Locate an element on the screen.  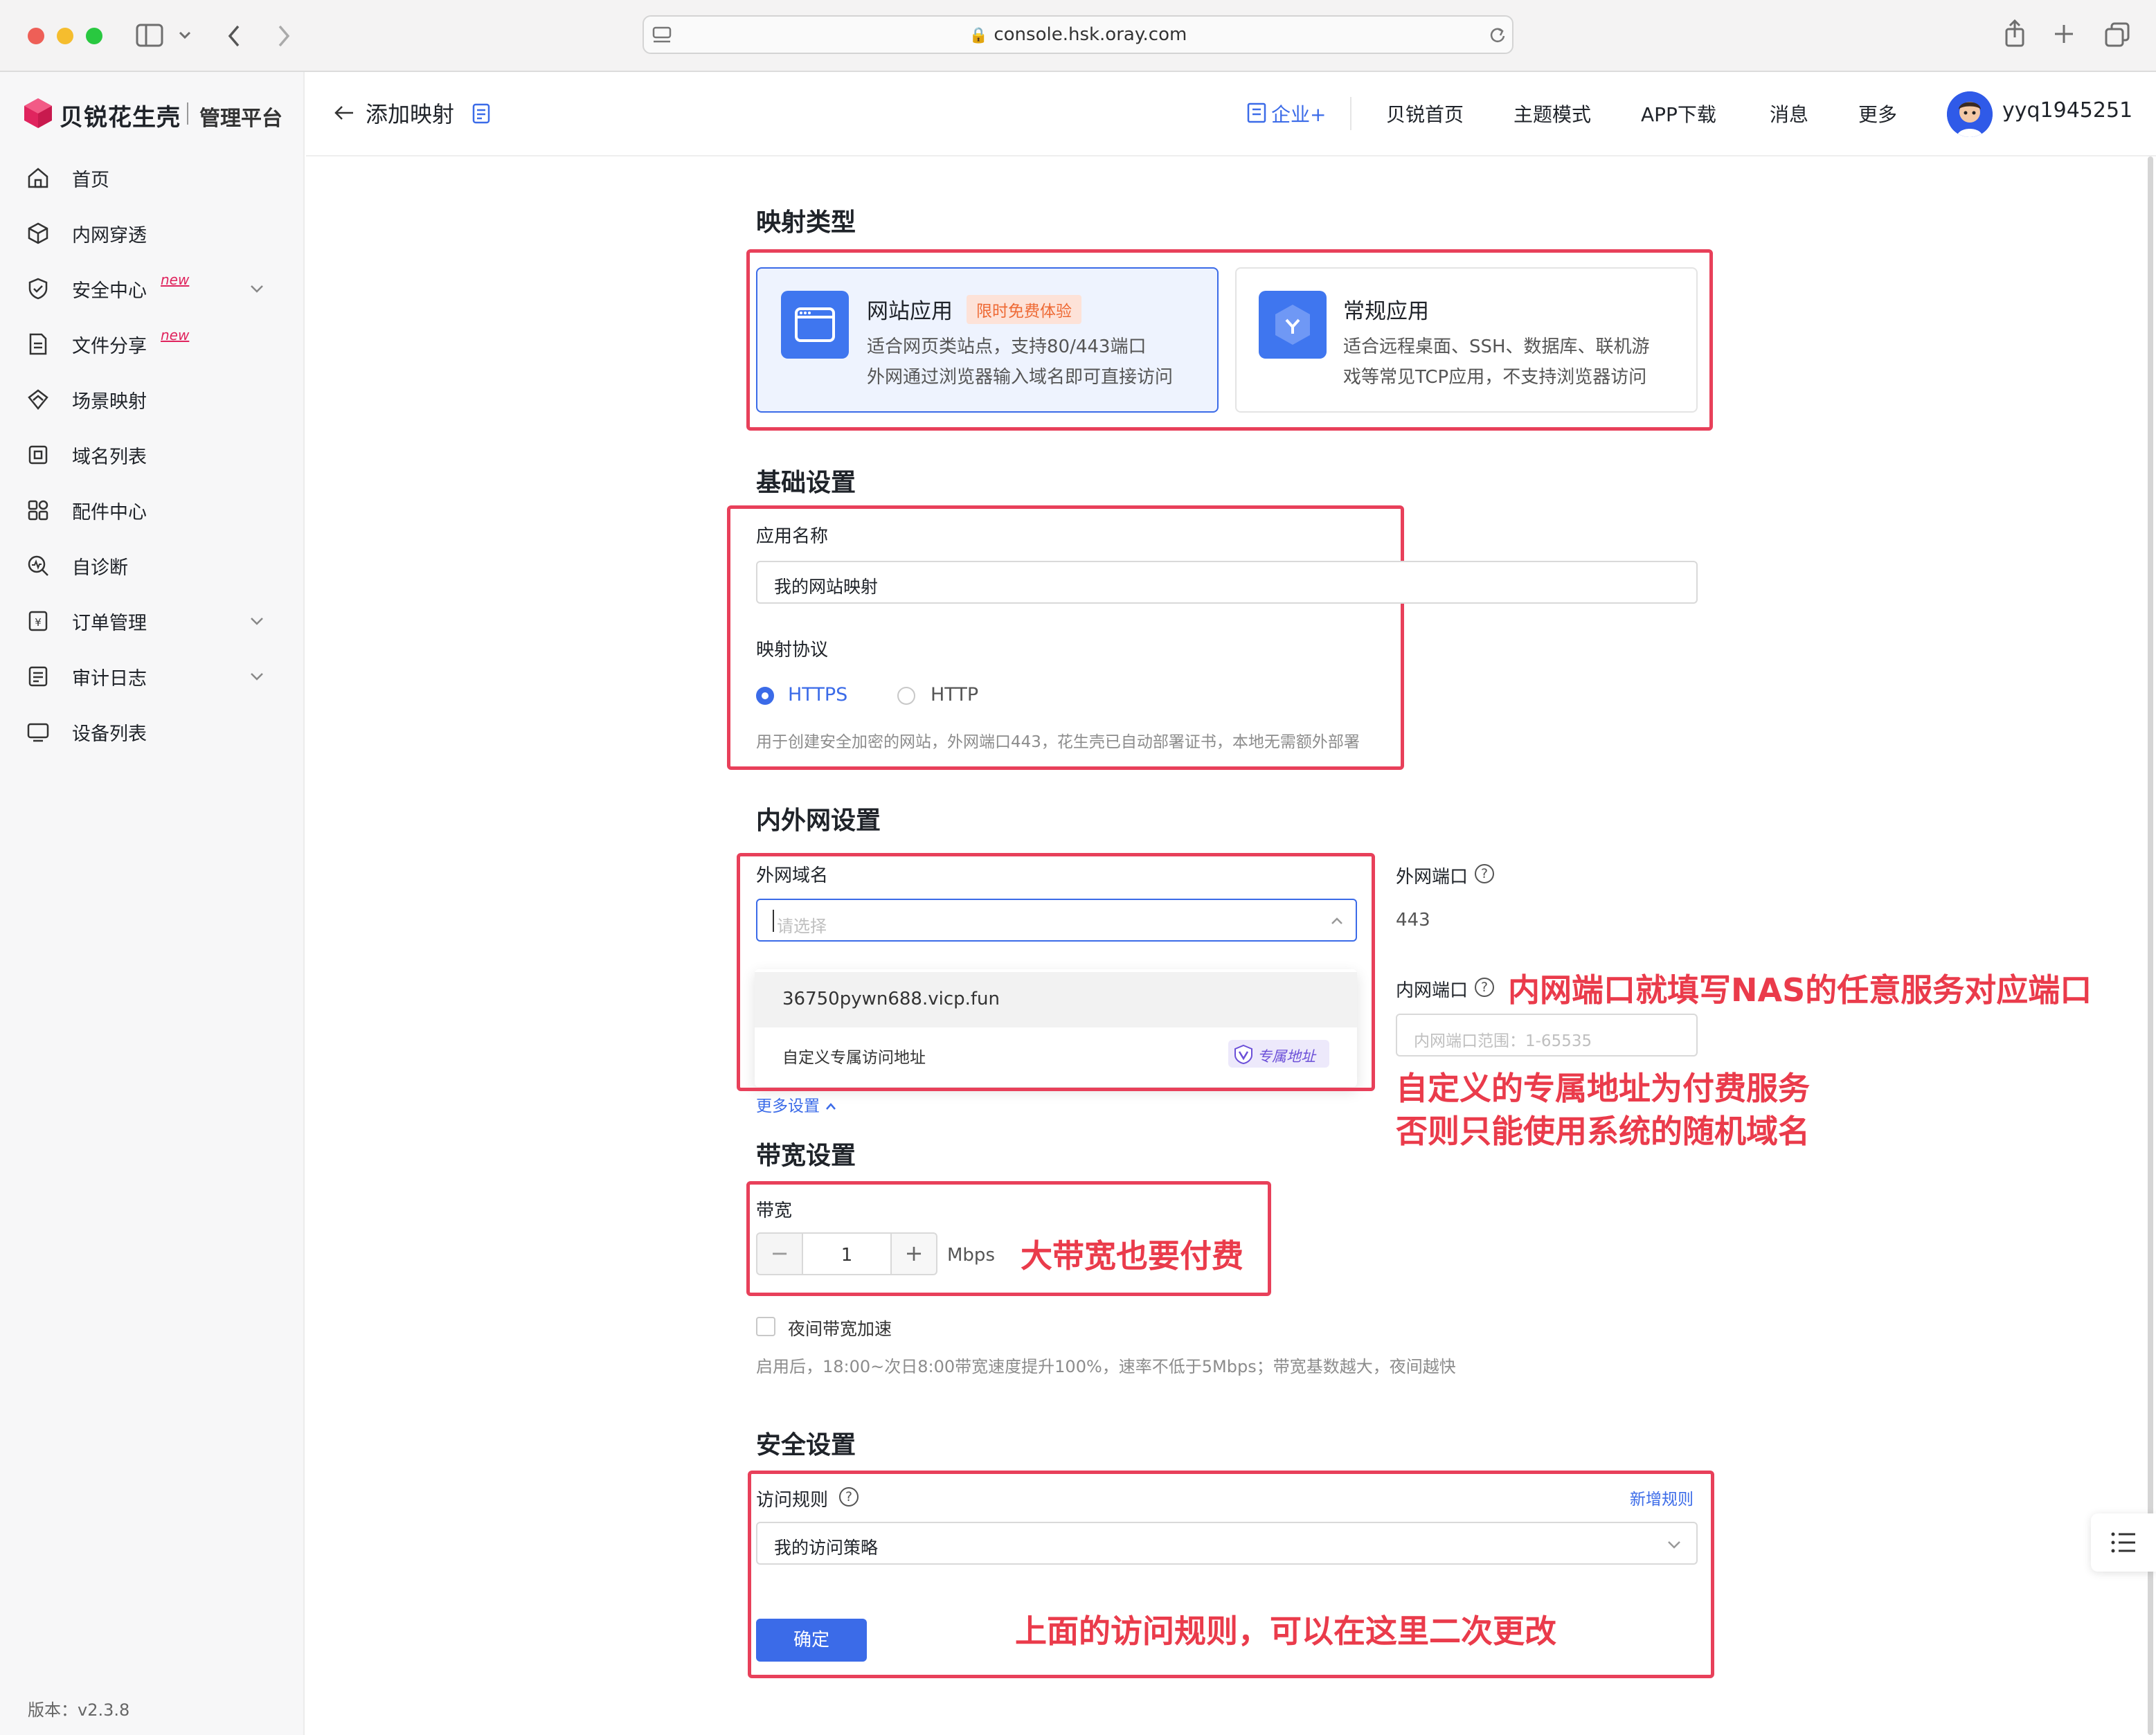
sidebar-item-devices: 设备列表 is located at coordinates (152, 732).